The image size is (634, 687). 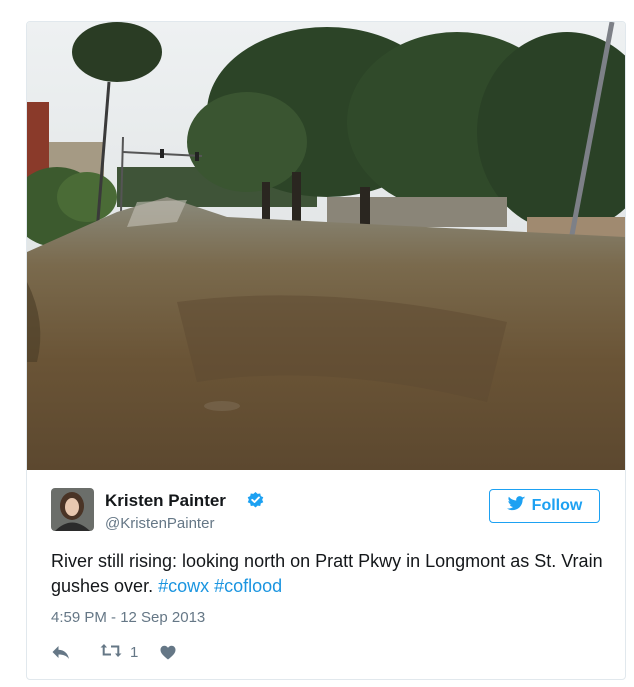 What do you see at coordinates (111, 652) in the screenshot?
I see `retweet-icon` at bounding box center [111, 652].